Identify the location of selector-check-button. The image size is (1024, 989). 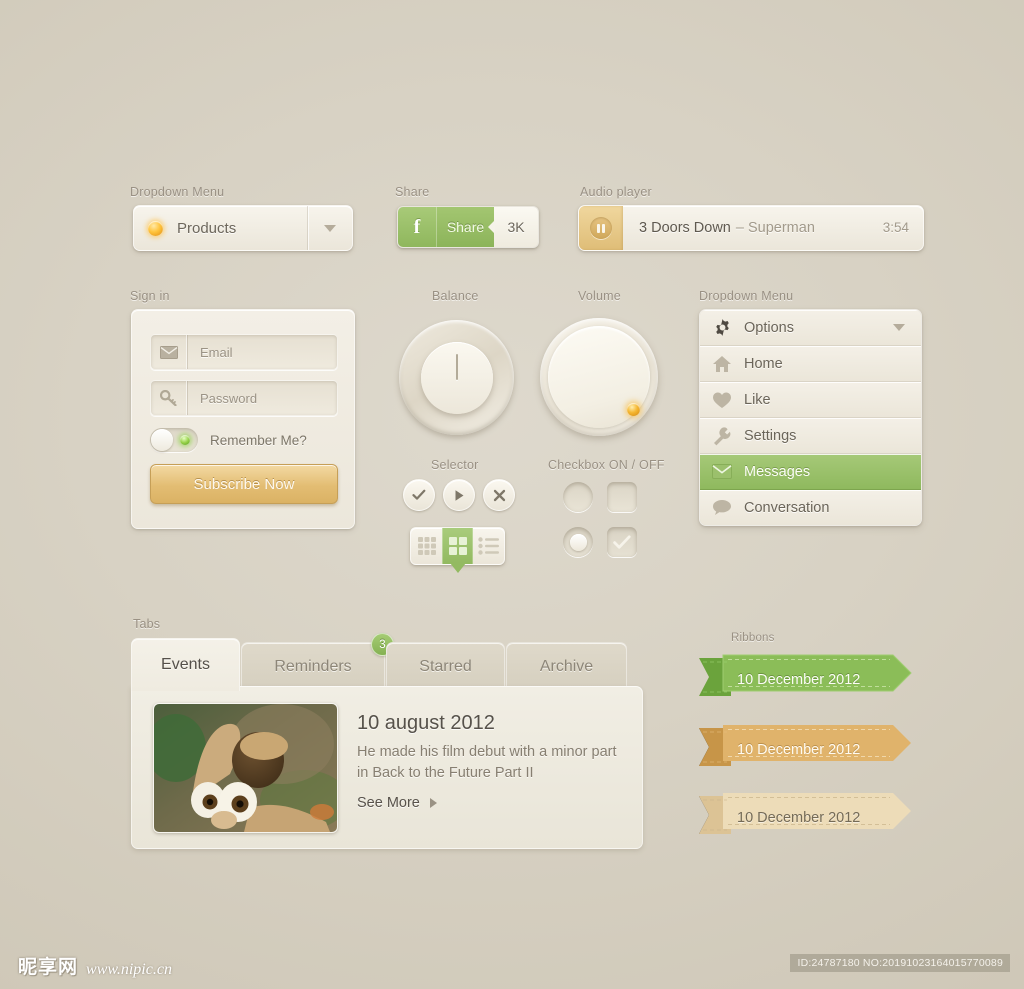
(419, 495).